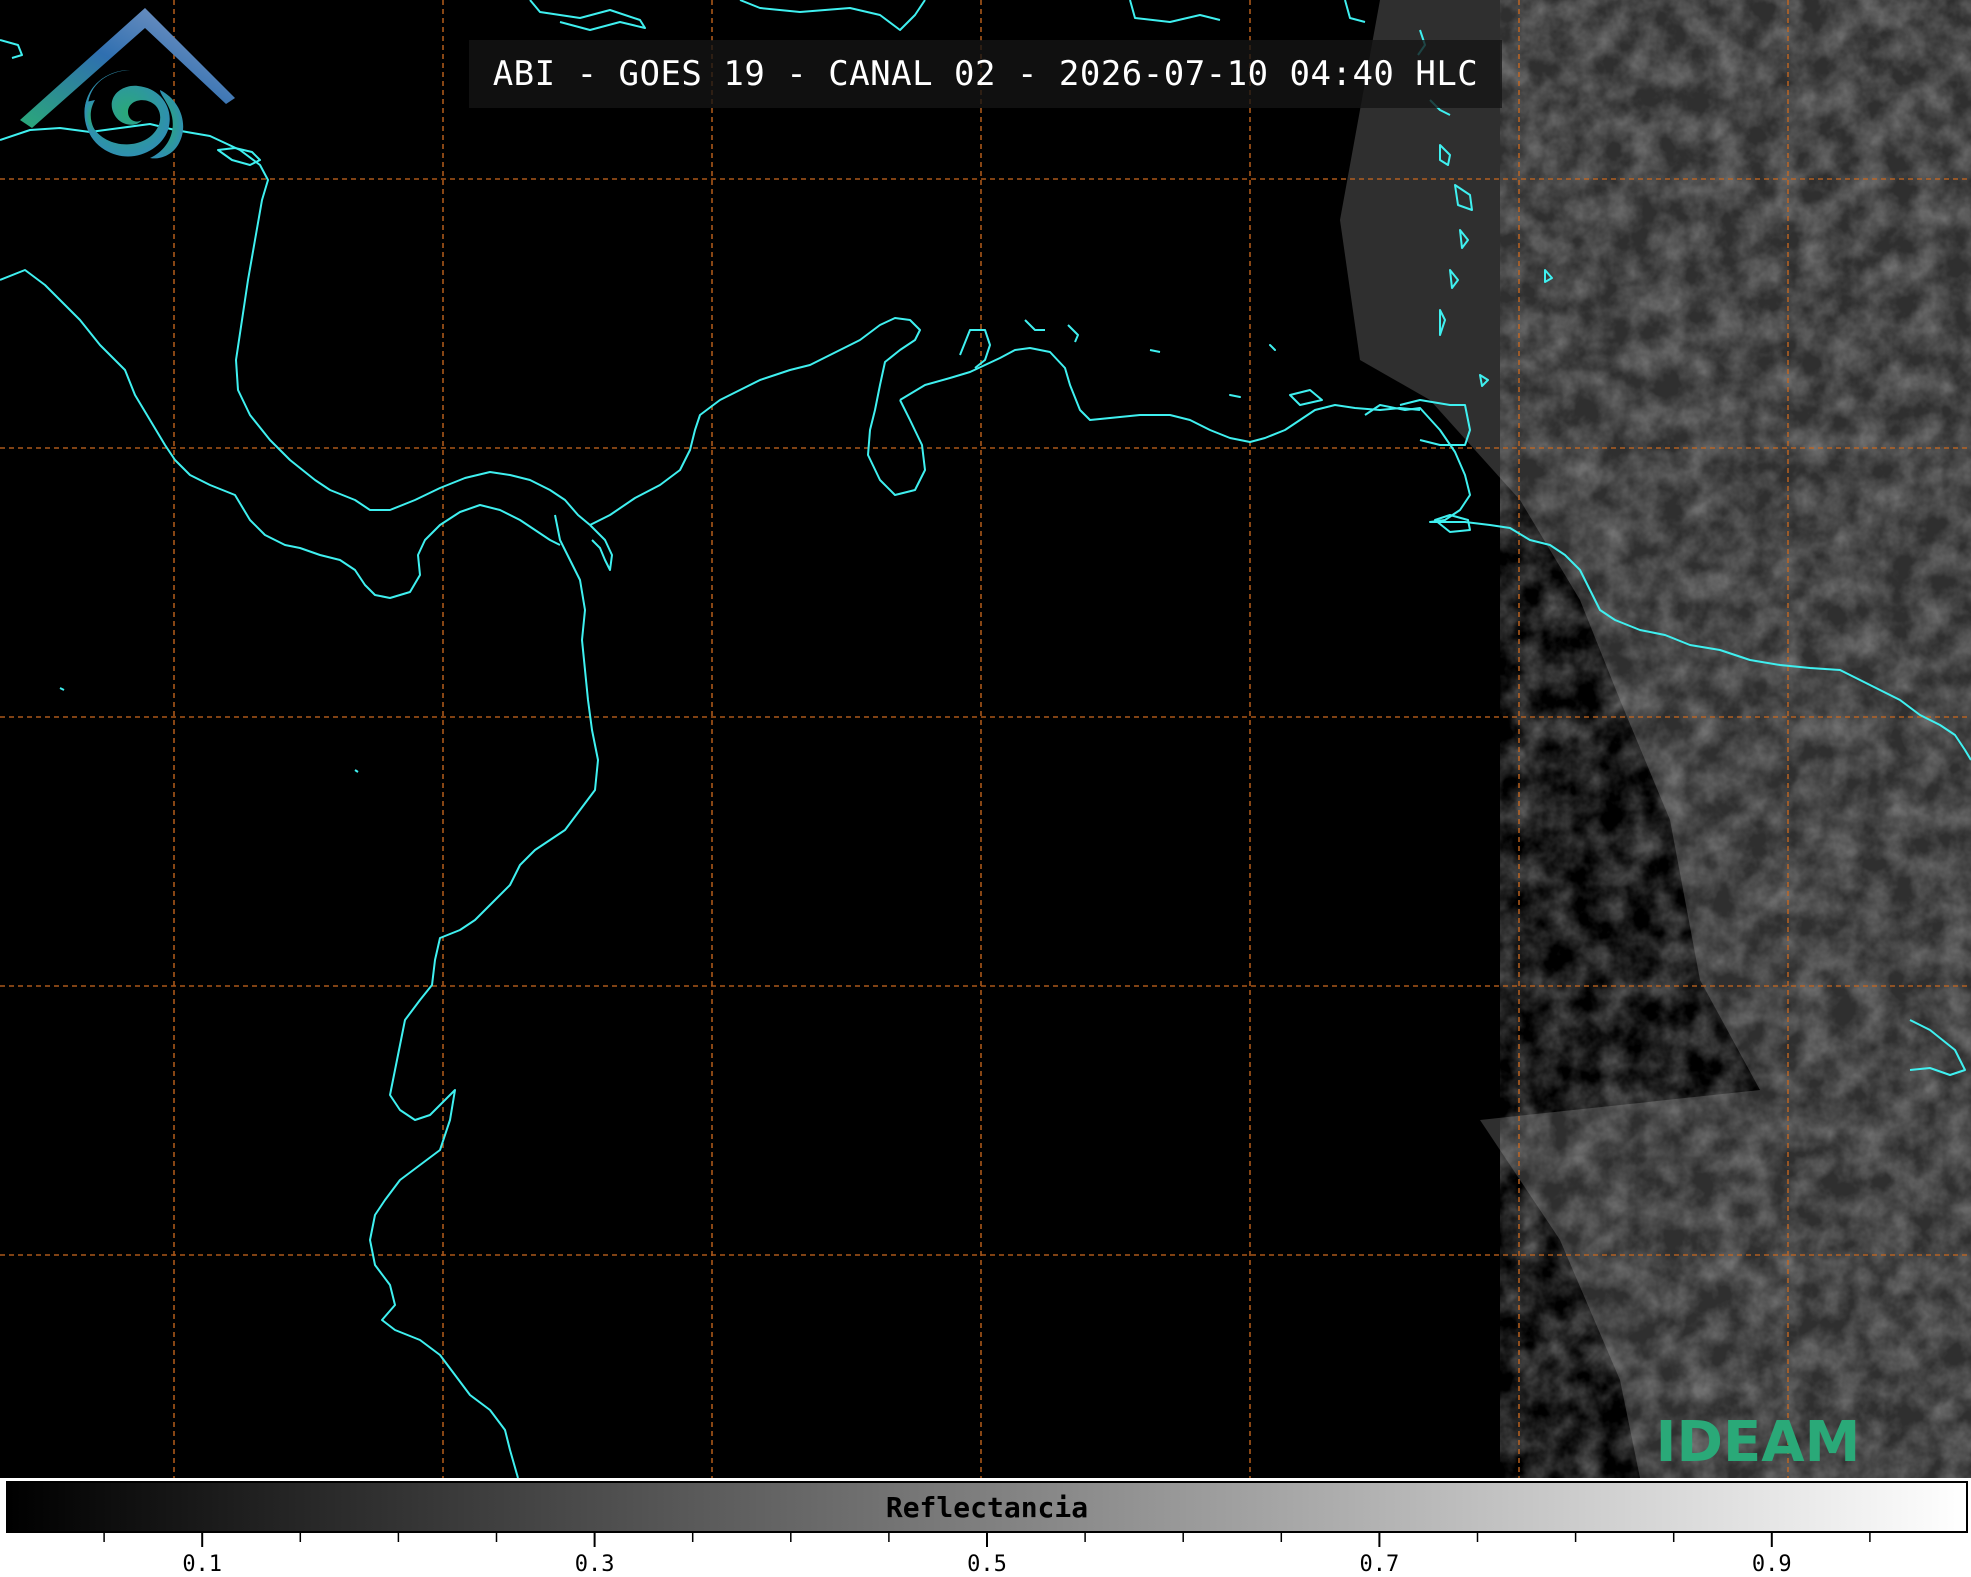 This screenshot has width=1971, height=1577. Describe the element at coordinates (1379, 1564) in the screenshot. I see `tick-label: 0.7` at that location.